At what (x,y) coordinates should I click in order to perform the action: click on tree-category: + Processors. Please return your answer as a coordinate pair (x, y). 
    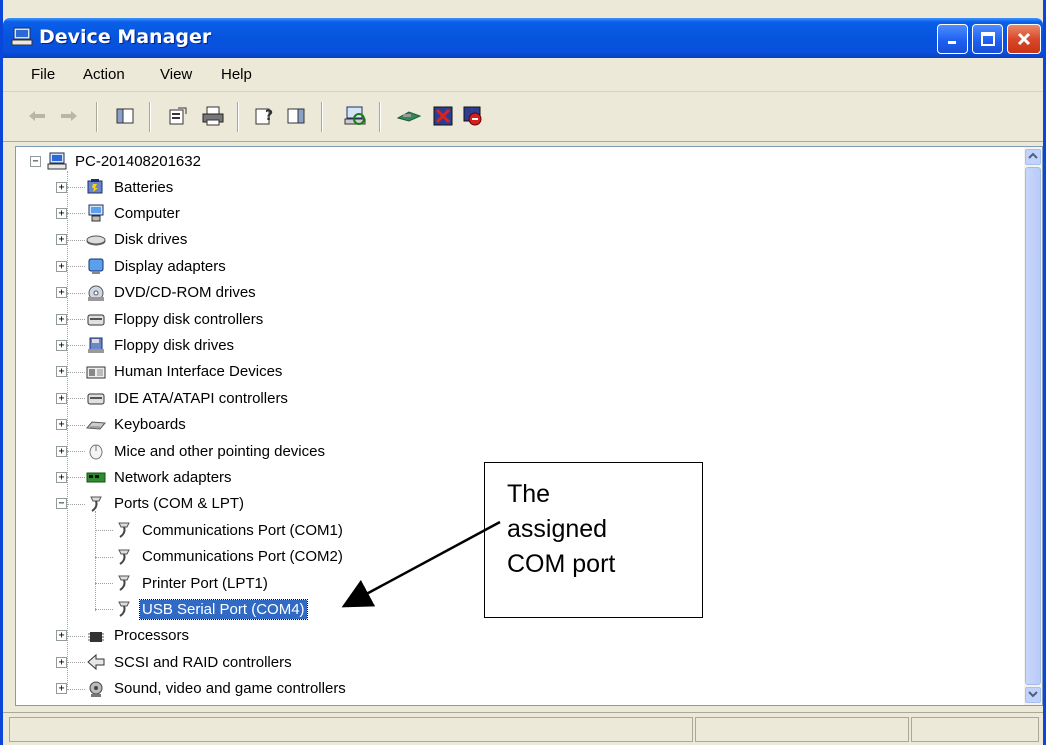
    Looking at the image, I should click on (123, 636).